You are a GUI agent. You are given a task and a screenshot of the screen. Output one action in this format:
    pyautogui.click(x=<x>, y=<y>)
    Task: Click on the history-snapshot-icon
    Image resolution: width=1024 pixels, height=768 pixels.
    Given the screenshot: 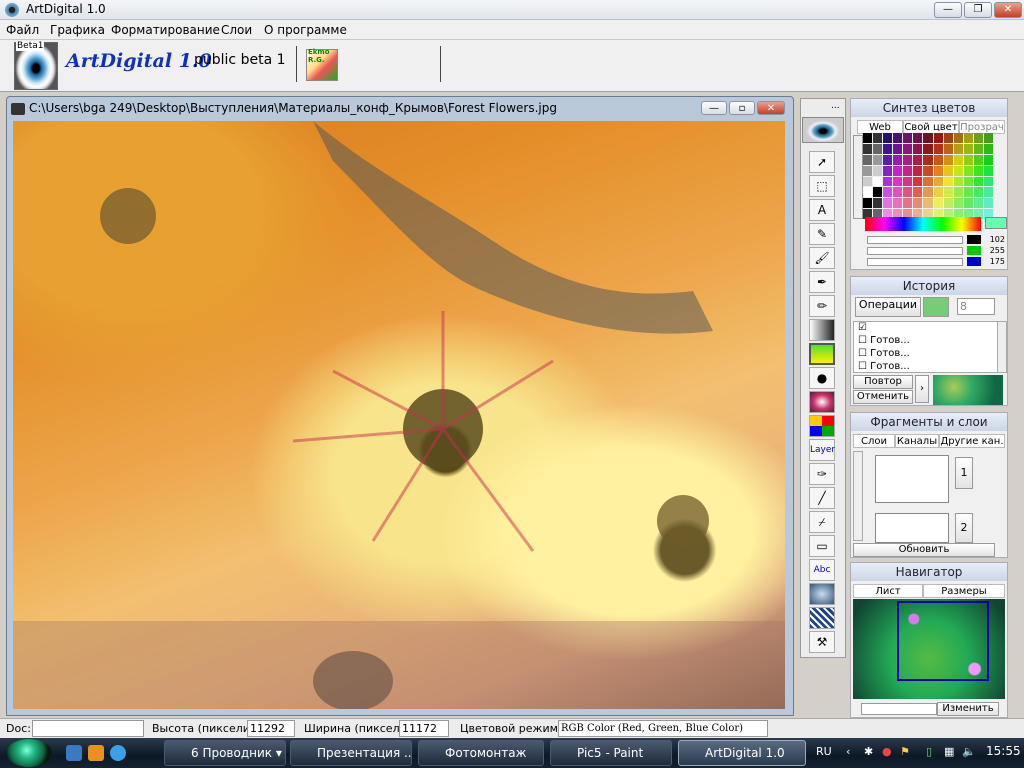 What is the action you would take?
    pyautogui.click(x=936, y=307)
    